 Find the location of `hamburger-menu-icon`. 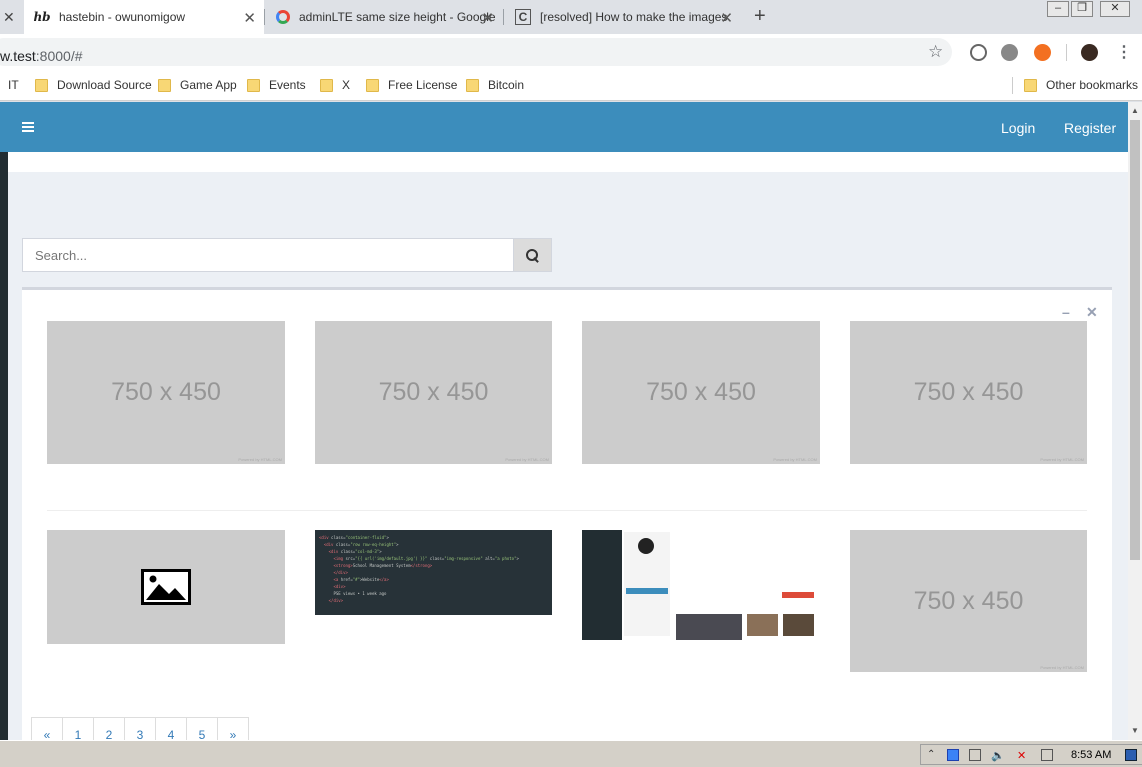

hamburger-menu-icon is located at coordinates (28, 128).